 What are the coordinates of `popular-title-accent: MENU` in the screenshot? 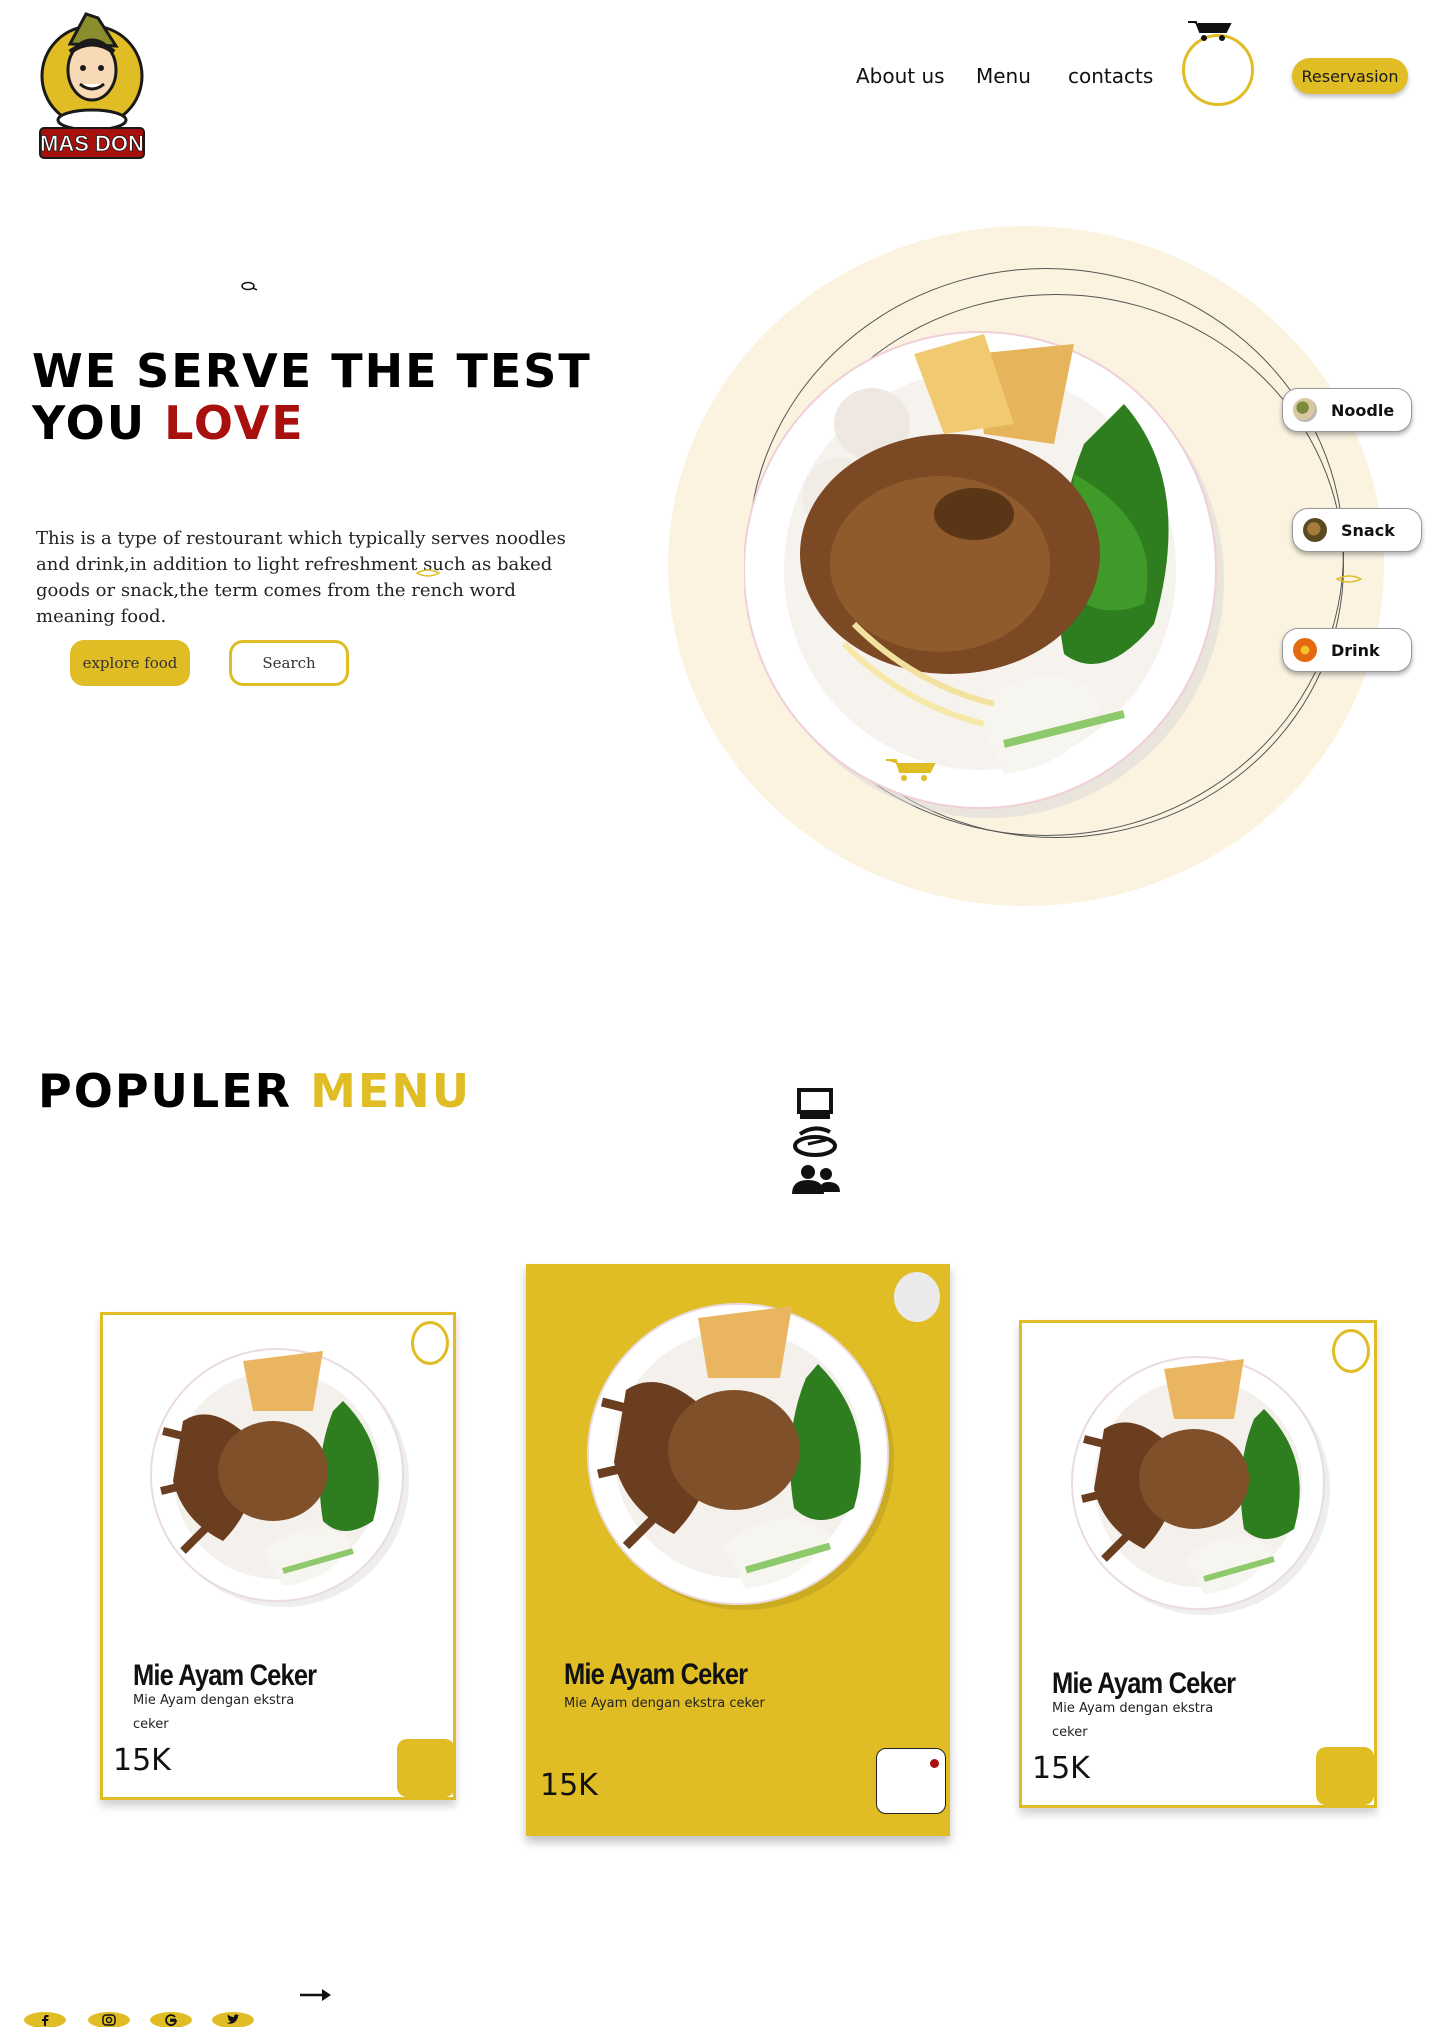 It's located at (391, 1091).